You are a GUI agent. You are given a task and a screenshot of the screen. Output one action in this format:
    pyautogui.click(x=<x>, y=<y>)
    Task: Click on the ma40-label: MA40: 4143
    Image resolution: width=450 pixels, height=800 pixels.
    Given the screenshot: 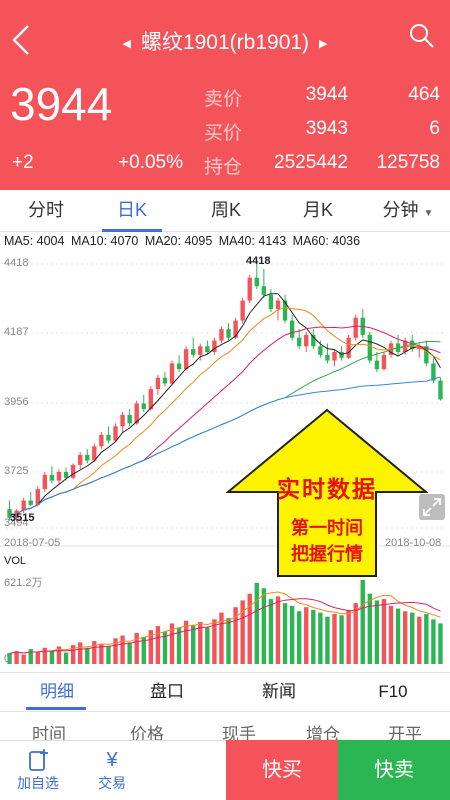 What is the action you would take?
    pyautogui.click(x=252, y=241)
    